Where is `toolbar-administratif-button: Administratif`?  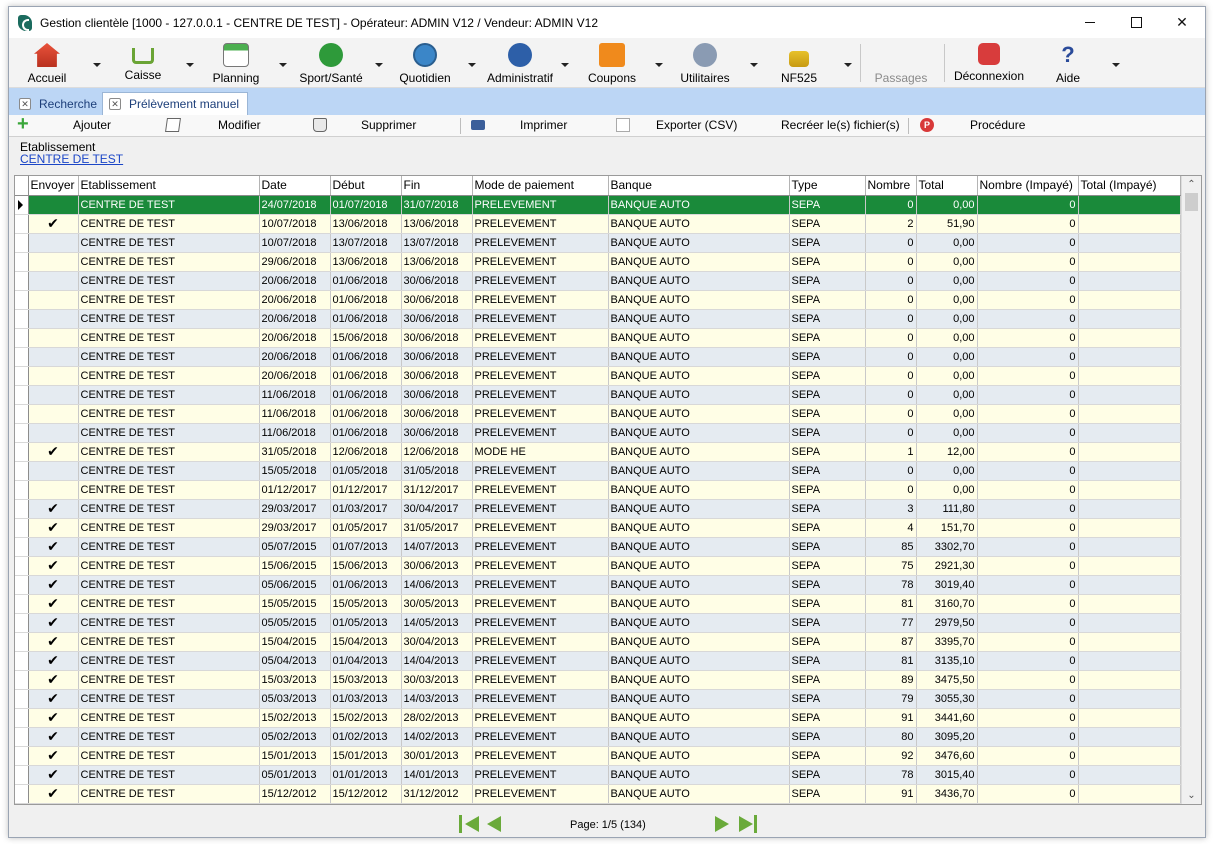
toolbar-administratif-button: Administratif is located at coordinates (520, 63).